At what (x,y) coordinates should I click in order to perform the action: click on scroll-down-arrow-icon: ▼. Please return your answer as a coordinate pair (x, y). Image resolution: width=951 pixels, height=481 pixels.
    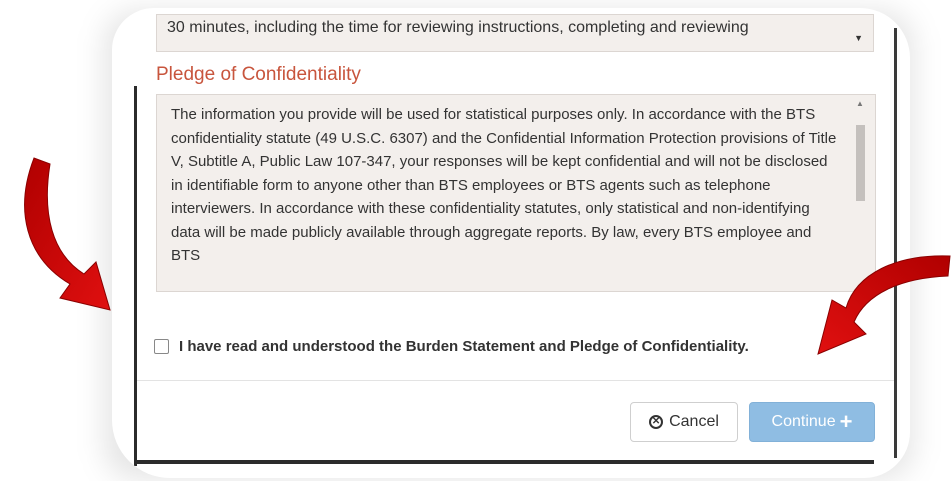
    Looking at the image, I should click on (858, 38).